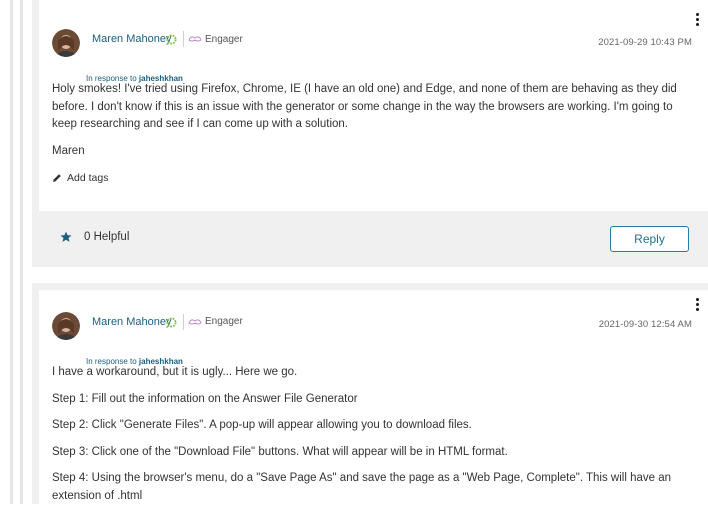 This screenshot has width=708, height=505. Describe the element at coordinates (645, 42) in the screenshot. I see `post-timestamp: 2021-09-29 10:43 PM` at that location.